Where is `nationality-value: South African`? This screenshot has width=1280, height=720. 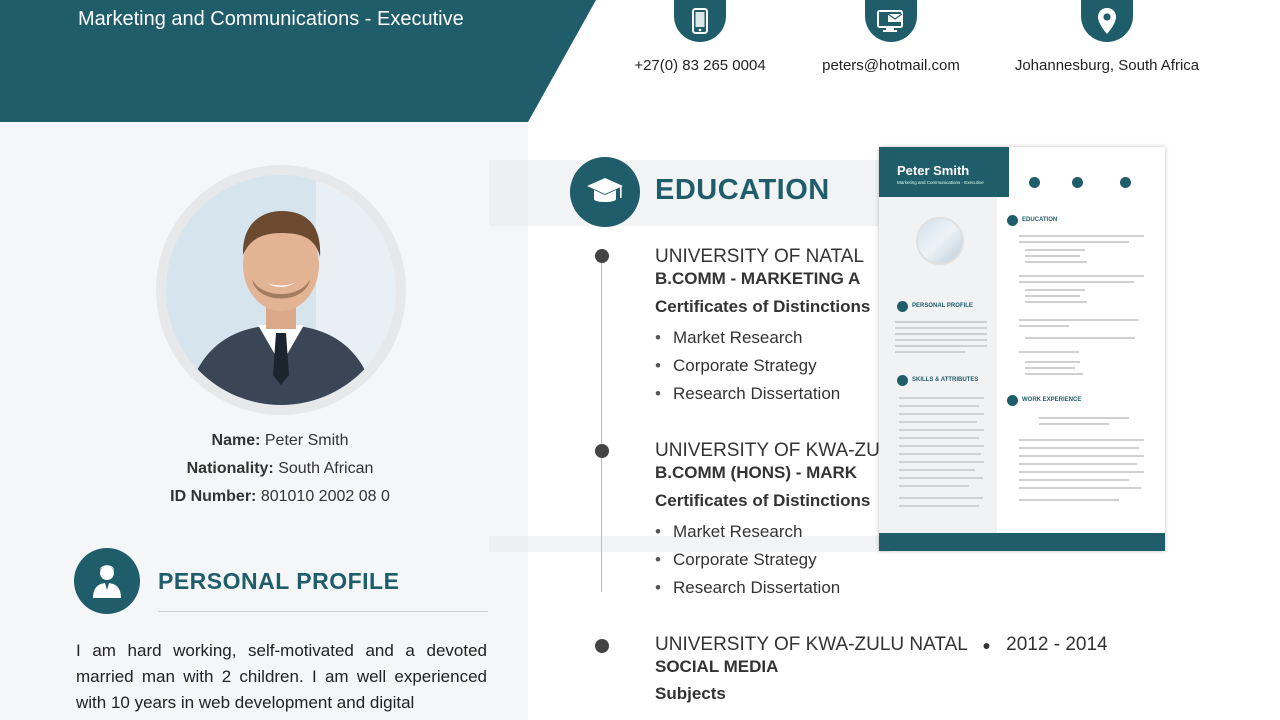
nationality-value: South African is located at coordinates (326, 468).